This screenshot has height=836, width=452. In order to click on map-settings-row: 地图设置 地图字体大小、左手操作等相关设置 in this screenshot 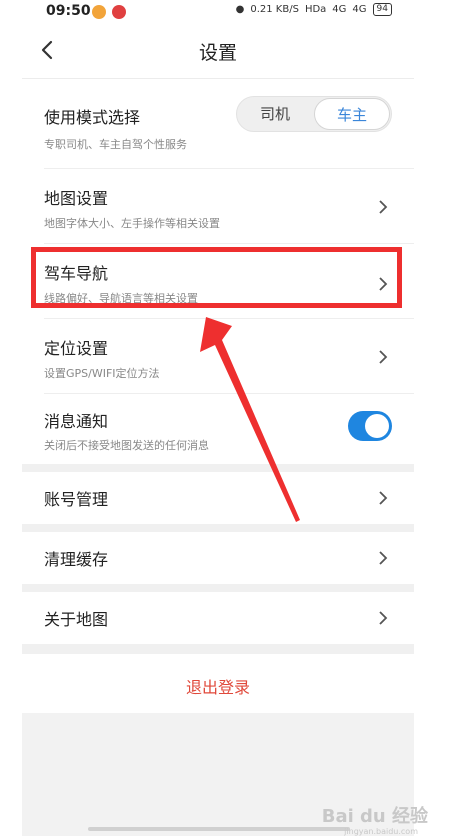, I will do `click(218, 206)`.